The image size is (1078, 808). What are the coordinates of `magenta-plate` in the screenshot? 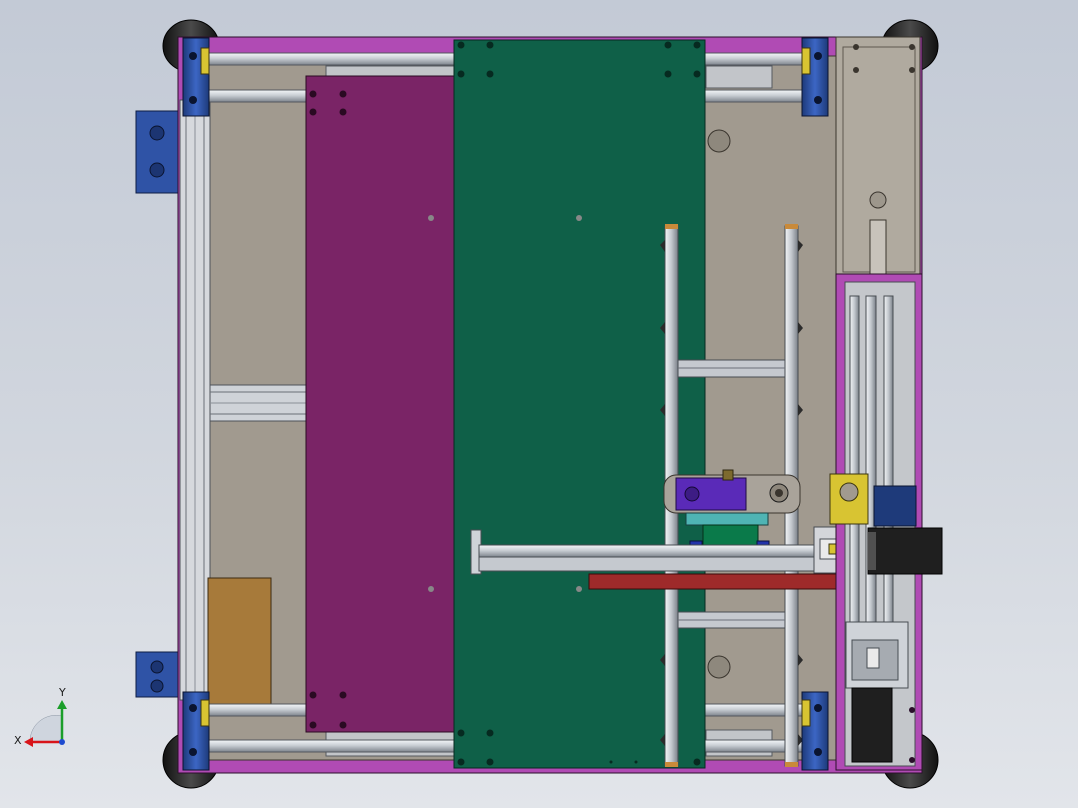 It's located at (380, 404).